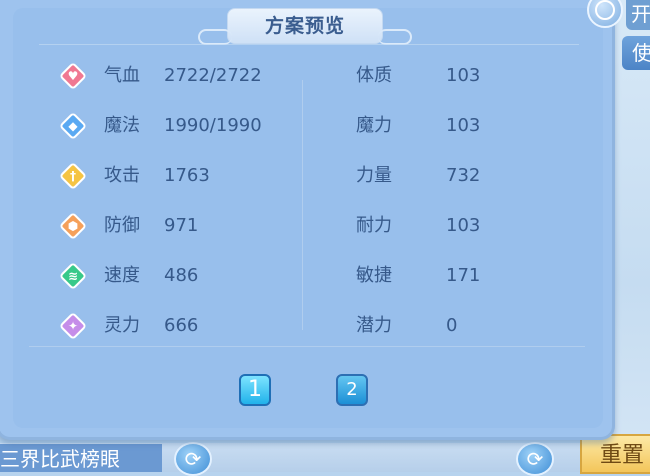 The height and width of the screenshot is (476, 650). What do you see at coordinates (309, 44) in the screenshot?
I see `title-divider` at bounding box center [309, 44].